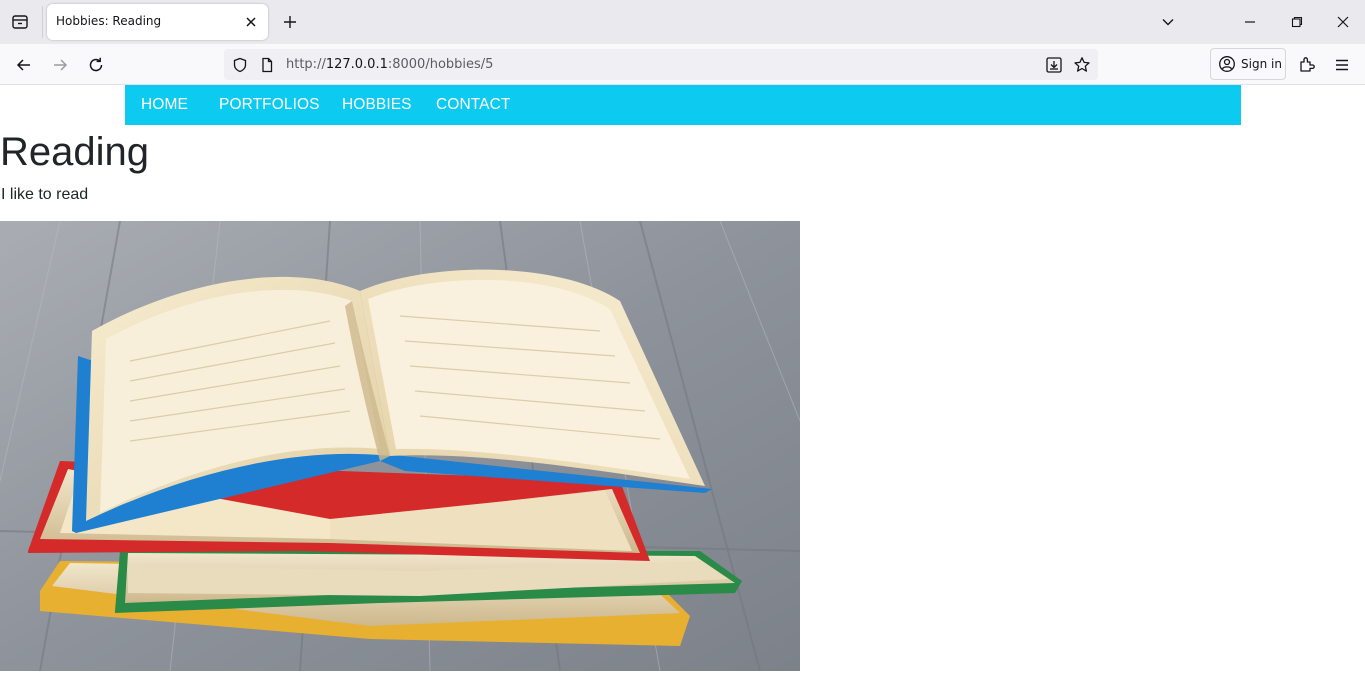  I want to click on sign-in-label: Sign in, so click(1261, 64).